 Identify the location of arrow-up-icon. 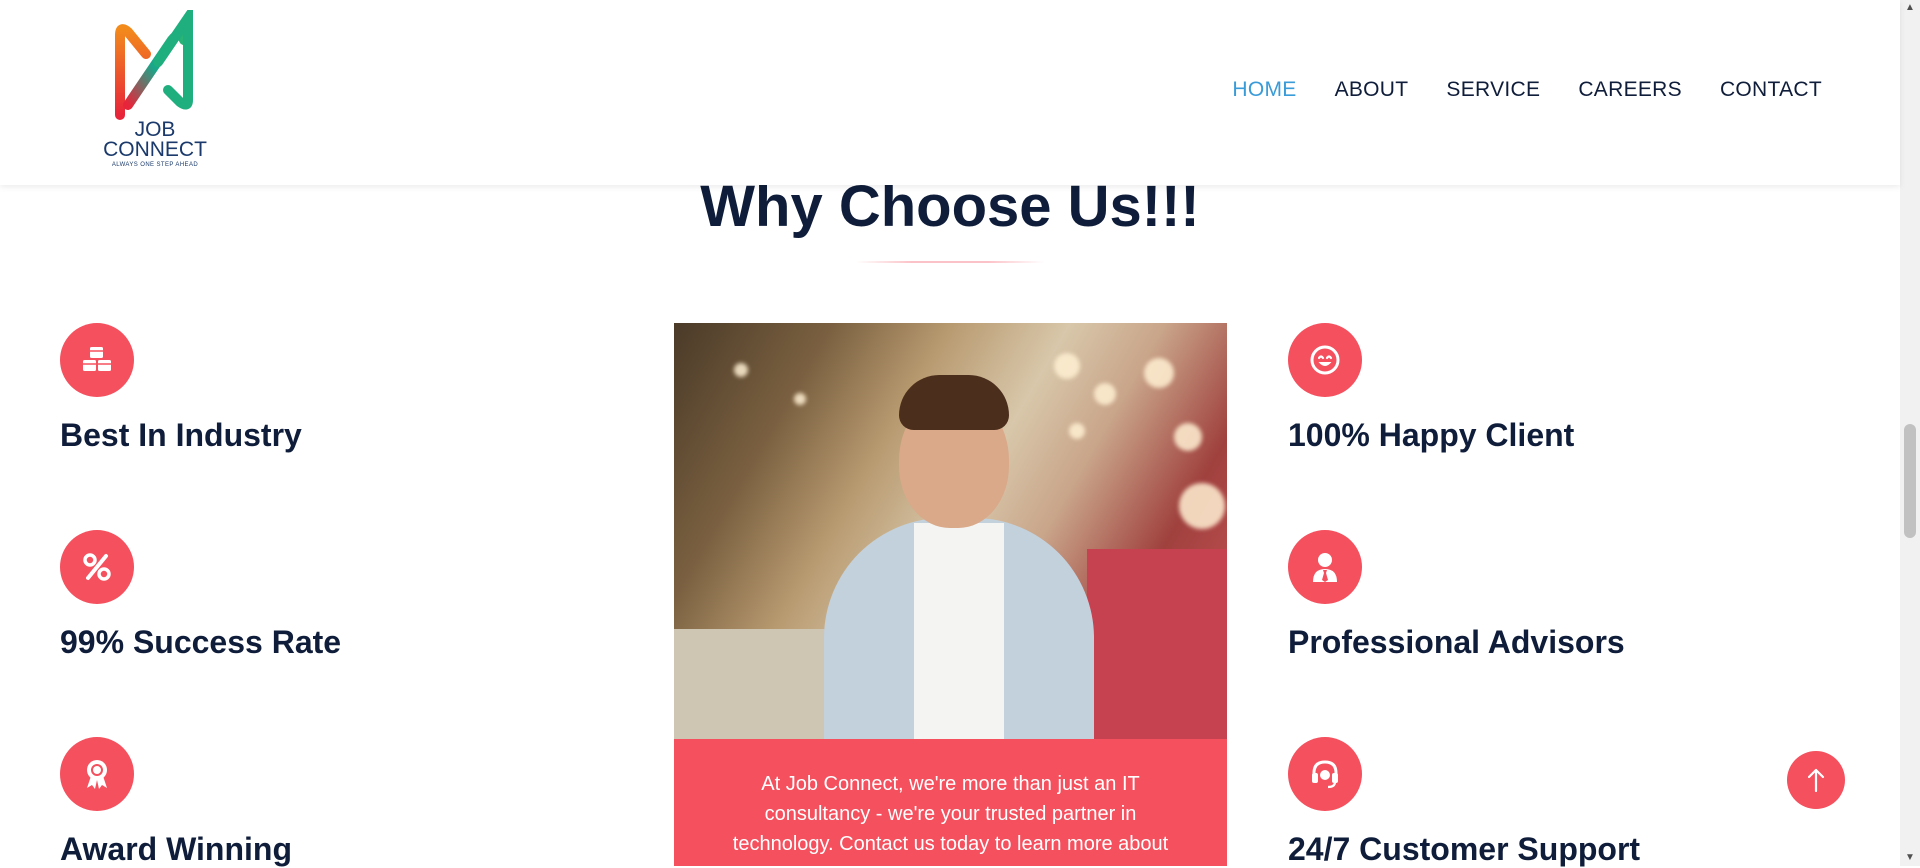
(1816, 780).